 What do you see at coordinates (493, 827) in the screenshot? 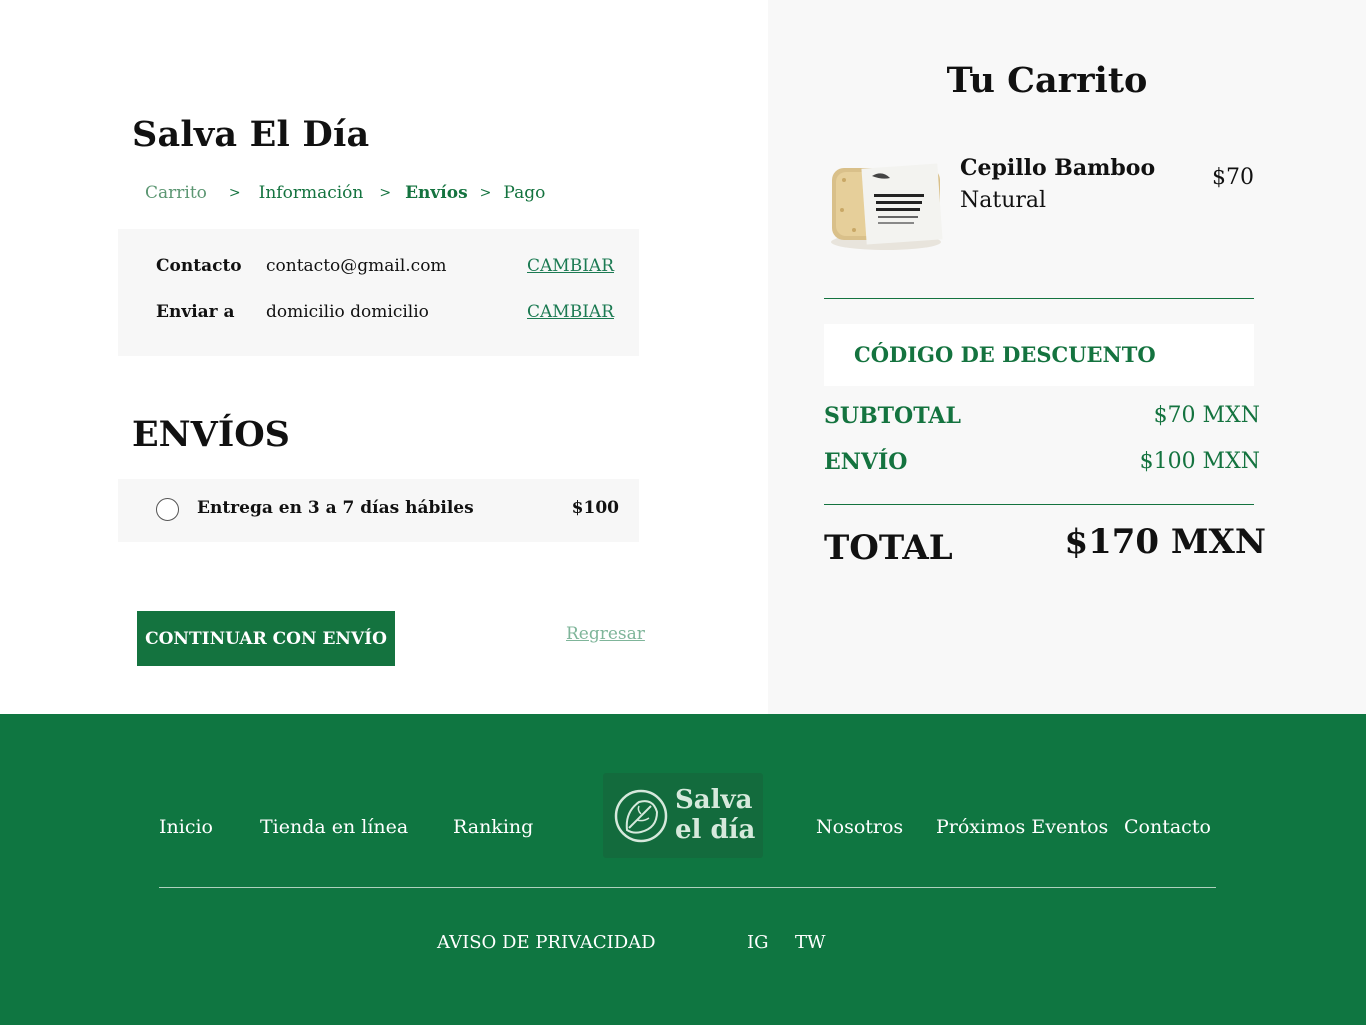
I see `footer-link-ranking: Ranking` at bounding box center [493, 827].